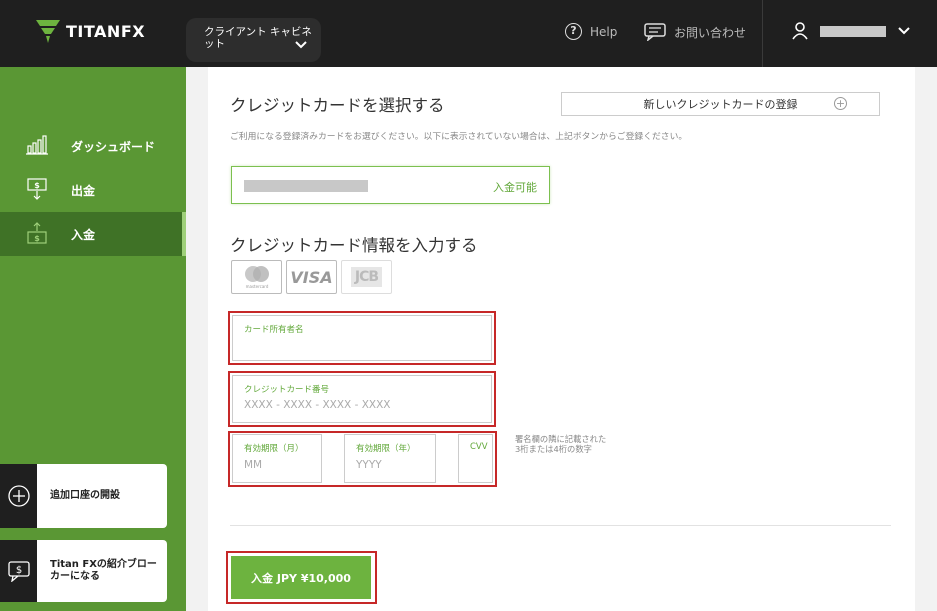 This screenshot has width=937, height=611. What do you see at coordinates (655, 32) in the screenshot?
I see `chat-icon` at bounding box center [655, 32].